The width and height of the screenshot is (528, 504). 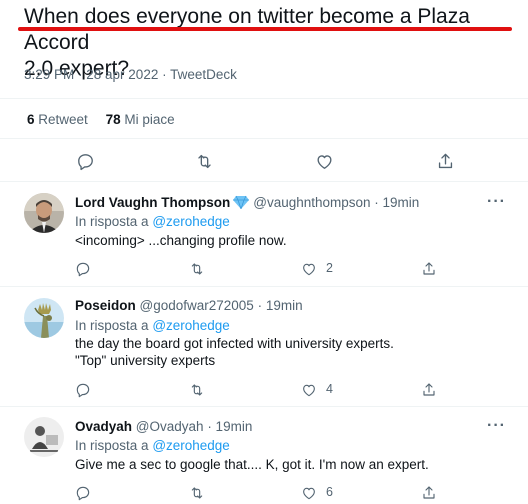 What do you see at coordinates (149, 119) in the screenshot?
I see `likes-label: Mi piace` at bounding box center [149, 119].